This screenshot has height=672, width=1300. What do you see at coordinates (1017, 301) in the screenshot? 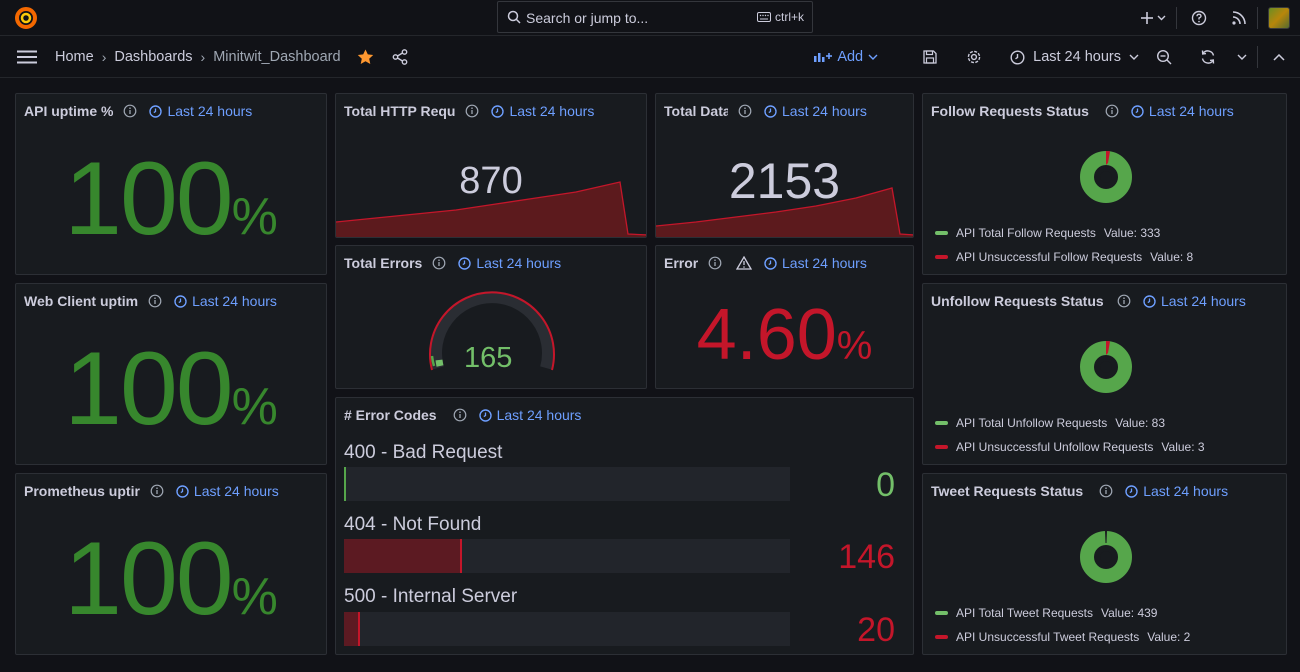
I see `panel-title: Unfollow Requests Status` at bounding box center [1017, 301].